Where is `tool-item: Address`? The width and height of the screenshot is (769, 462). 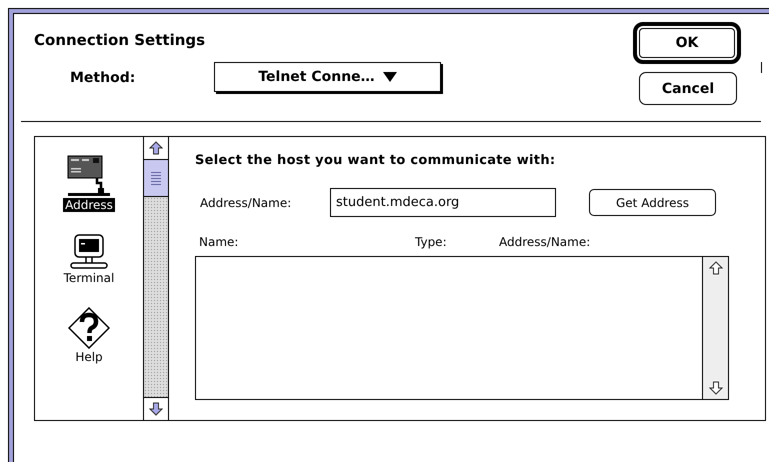 tool-item: Address is located at coordinates (89, 183).